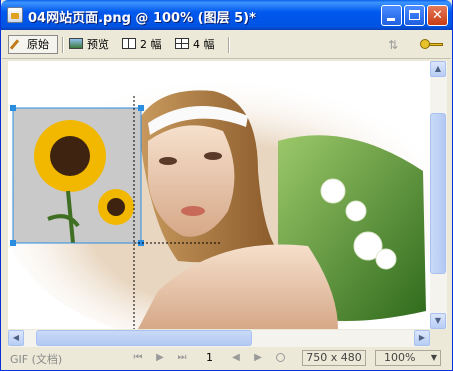 Image resolution: width=453 pixels, height=371 pixels. I want to click on title-bar: 04网站页面.png @ 100% (图层 5)* ✕, so click(226, 15).